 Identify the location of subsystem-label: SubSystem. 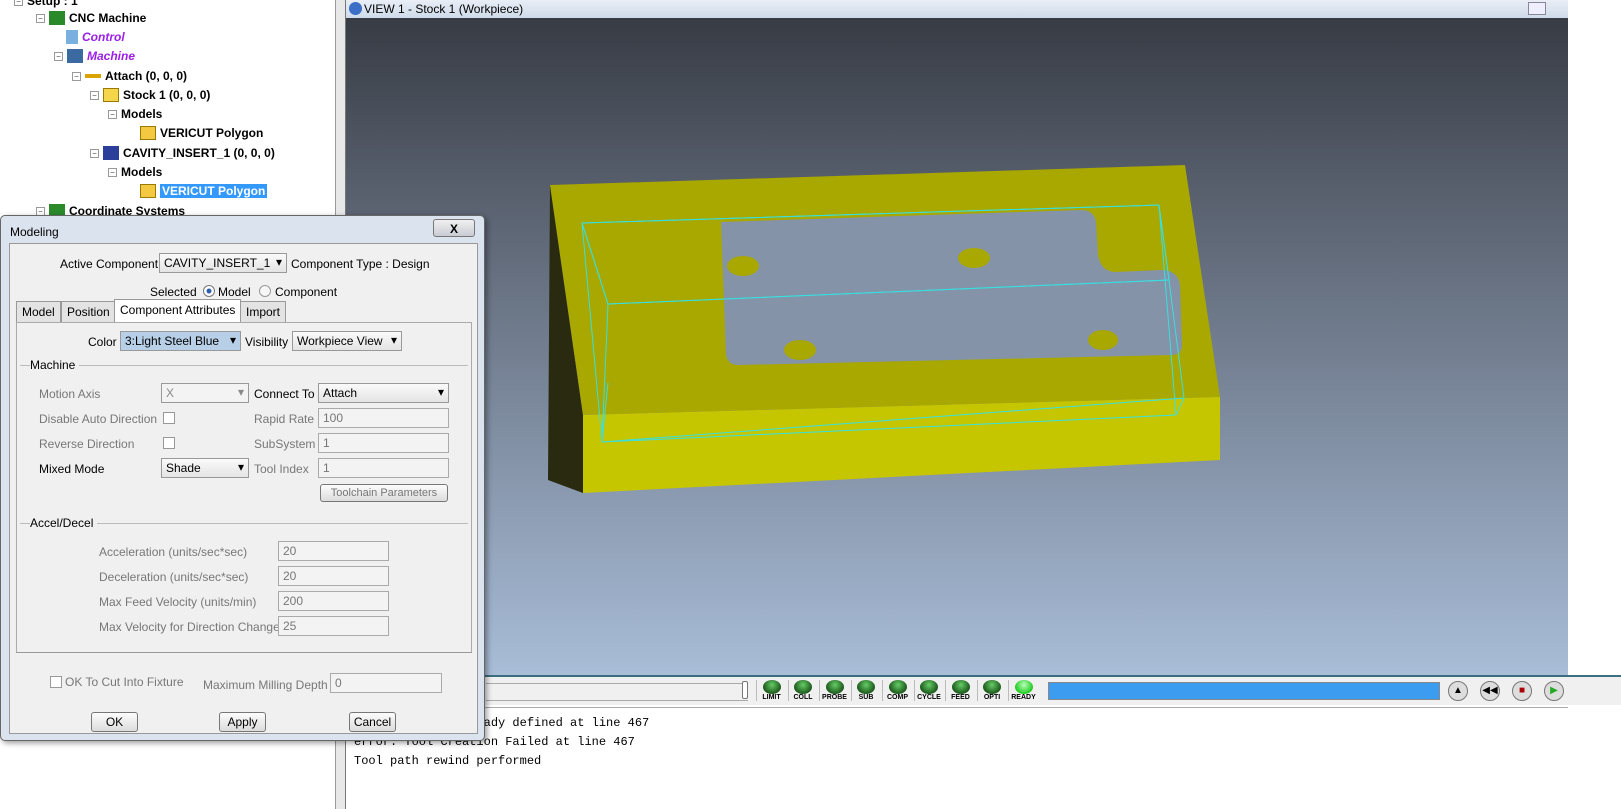
(285, 444).